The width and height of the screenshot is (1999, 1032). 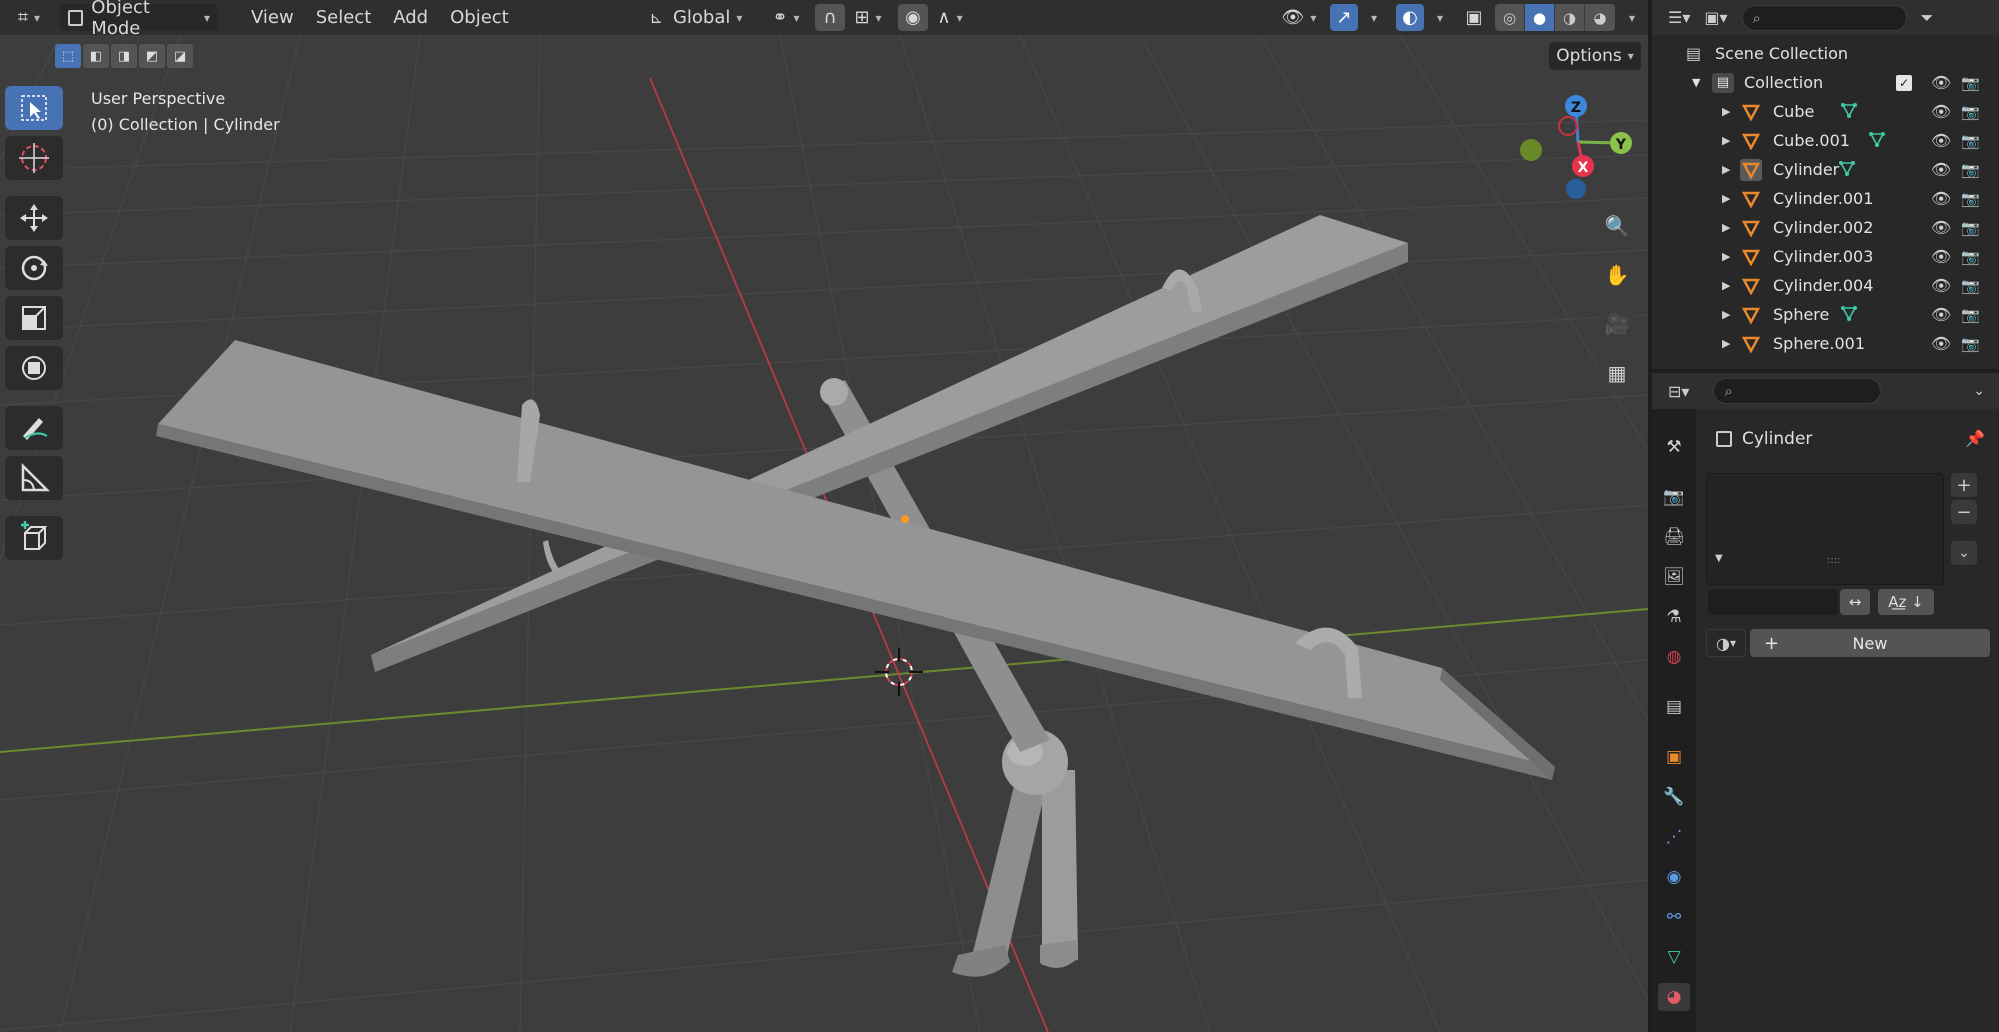 What do you see at coordinates (34, 368) in the screenshot?
I see `transform-tool` at bounding box center [34, 368].